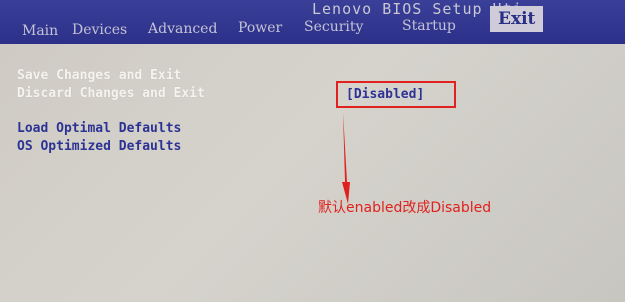 The height and width of the screenshot is (302, 625). What do you see at coordinates (99, 146) in the screenshot?
I see `os-optimized-defaults-item: OS Optimized Defaults` at bounding box center [99, 146].